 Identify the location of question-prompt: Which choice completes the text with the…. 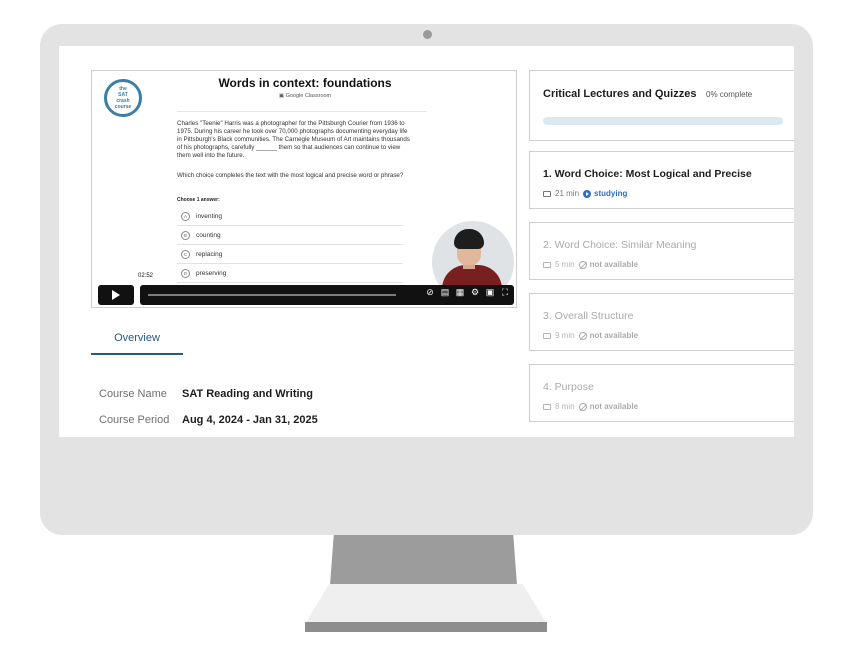
(290, 175).